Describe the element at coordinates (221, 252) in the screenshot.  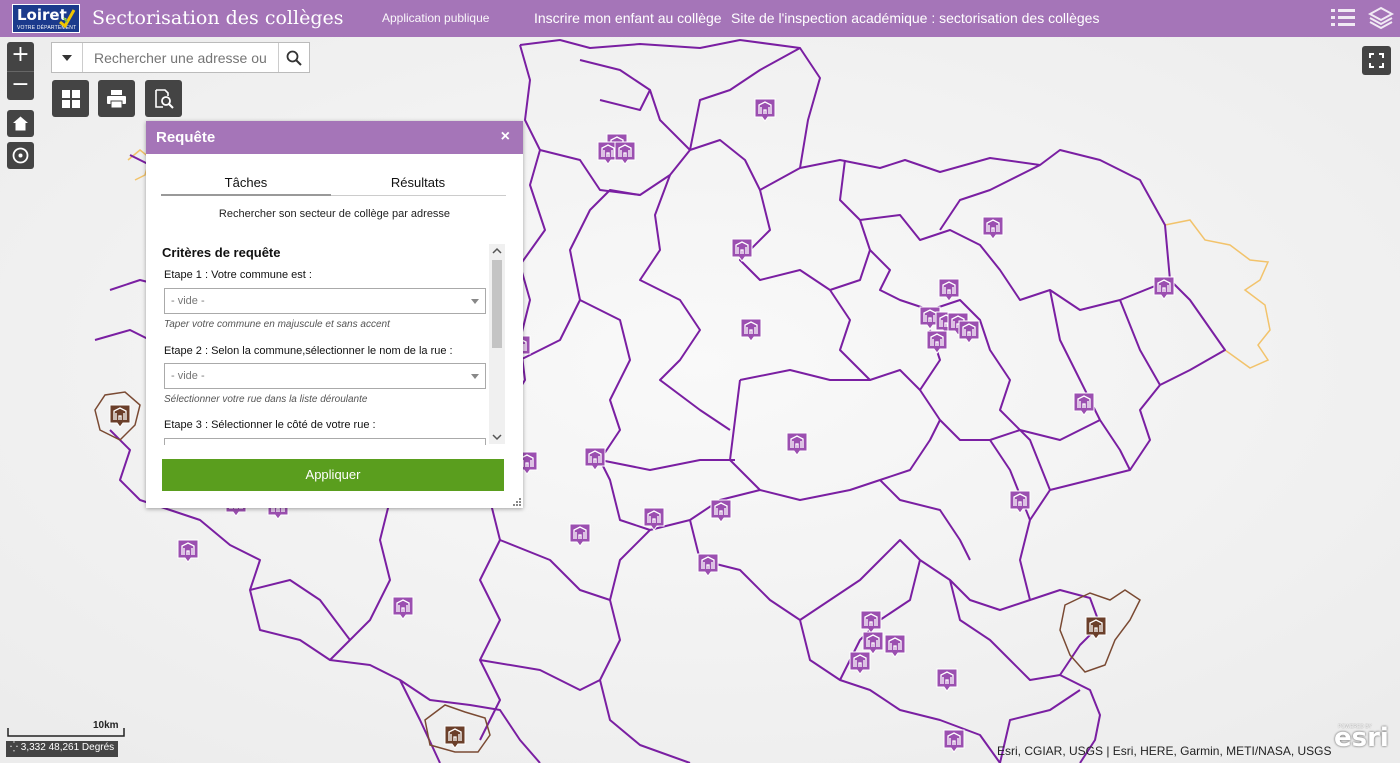
I see `criteria-title: Critères de requête` at that location.